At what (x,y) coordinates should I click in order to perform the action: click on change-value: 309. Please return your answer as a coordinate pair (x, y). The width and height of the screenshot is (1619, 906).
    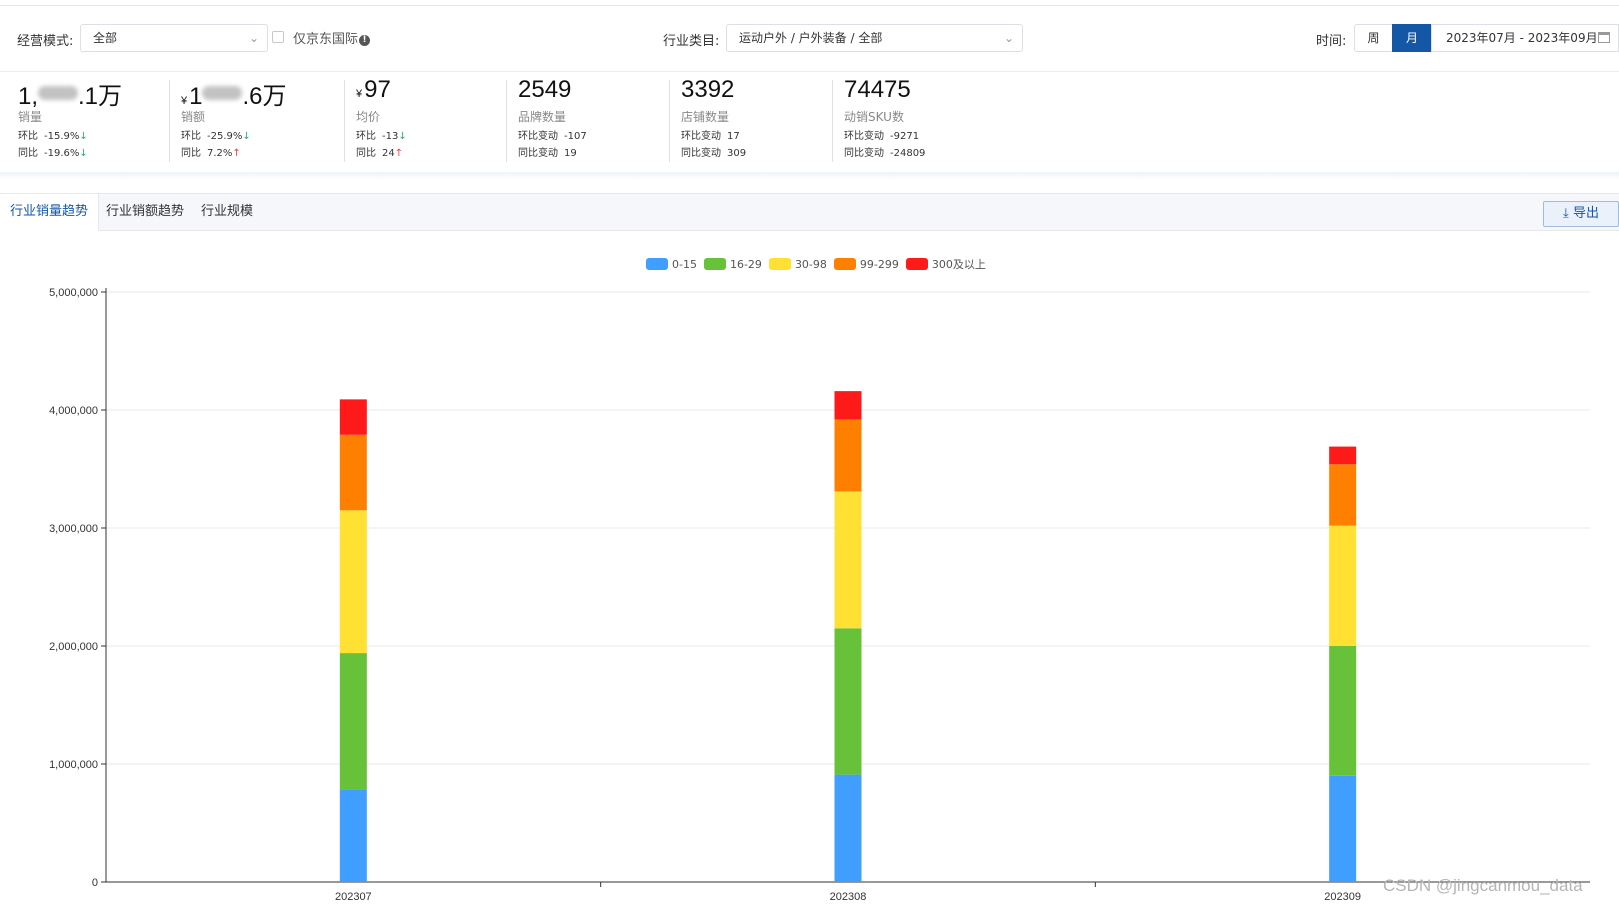
    Looking at the image, I should click on (737, 153).